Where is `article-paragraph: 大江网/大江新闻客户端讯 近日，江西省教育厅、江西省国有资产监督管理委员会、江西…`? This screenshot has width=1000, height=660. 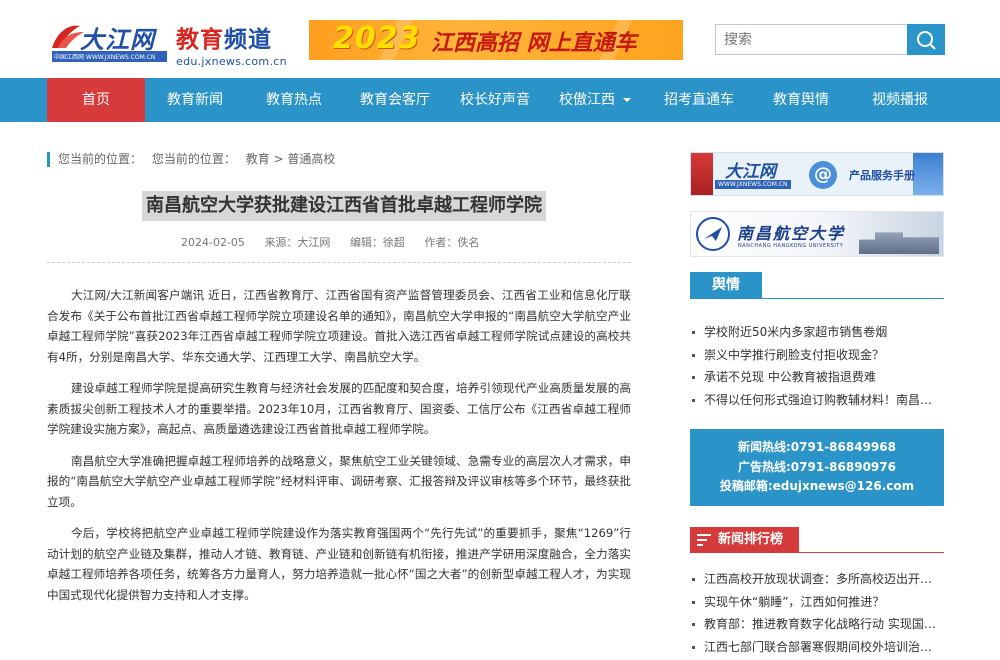
article-paragraph: 大江网/大江新闻客户端讯 近日，江西省教育厅、江西省国有资产监督管理委员会、江西… is located at coordinates (339, 326).